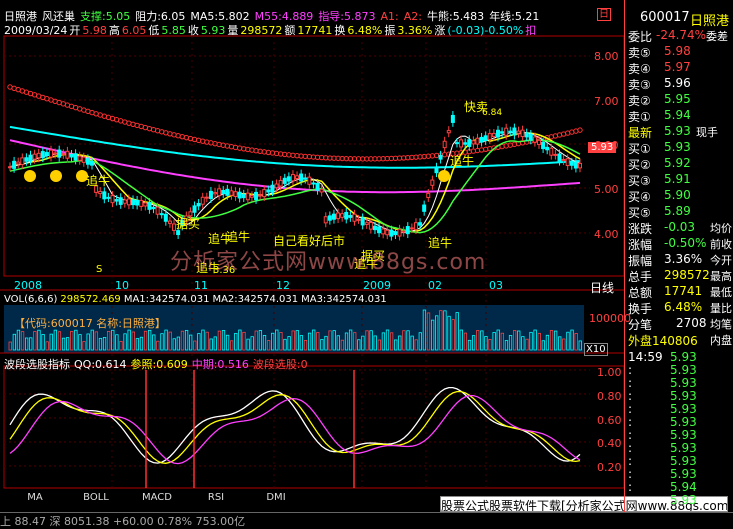  What do you see at coordinates (606, 189) in the screenshot?
I see `price-tick: 5.00` at bounding box center [606, 189].